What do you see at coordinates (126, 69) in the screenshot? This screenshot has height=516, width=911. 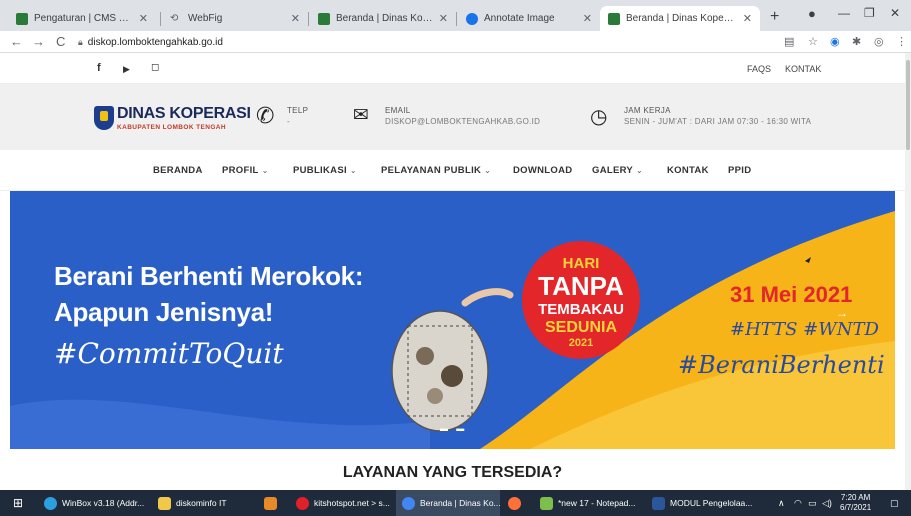 I see `youtube-icon: ▶` at bounding box center [126, 69].